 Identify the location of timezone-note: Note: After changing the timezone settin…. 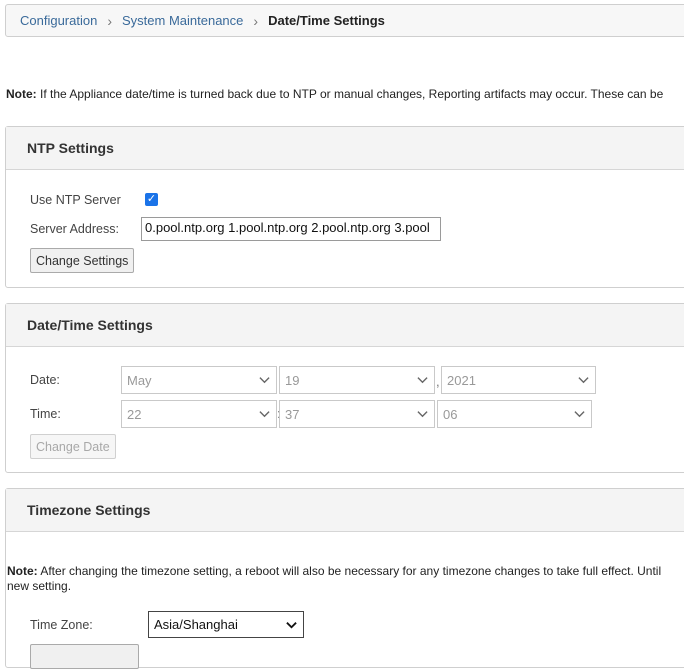
(334, 579).